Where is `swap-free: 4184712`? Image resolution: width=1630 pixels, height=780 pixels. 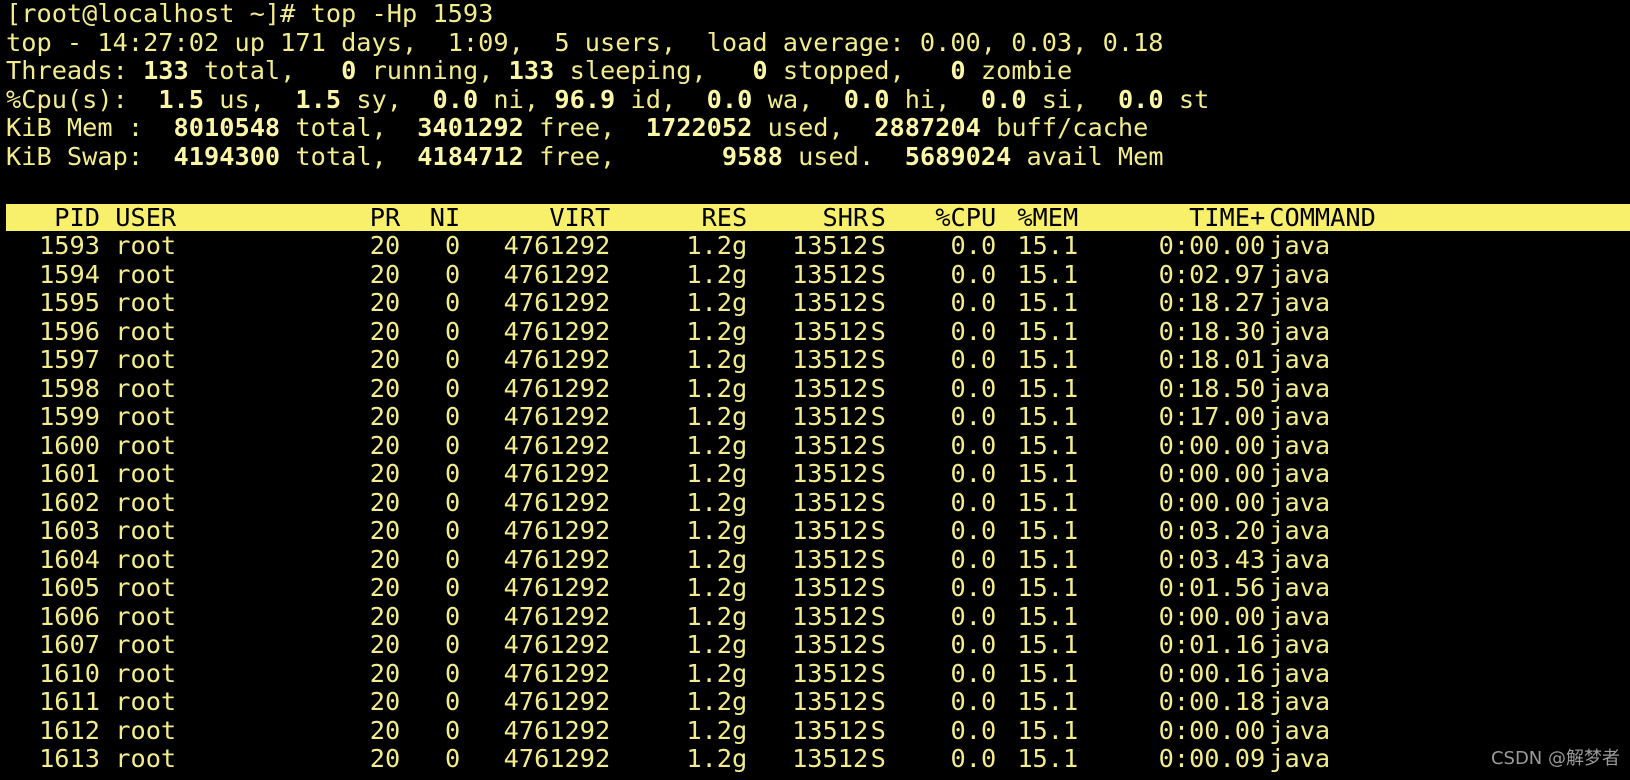 swap-free: 4184712 is located at coordinates (470, 156).